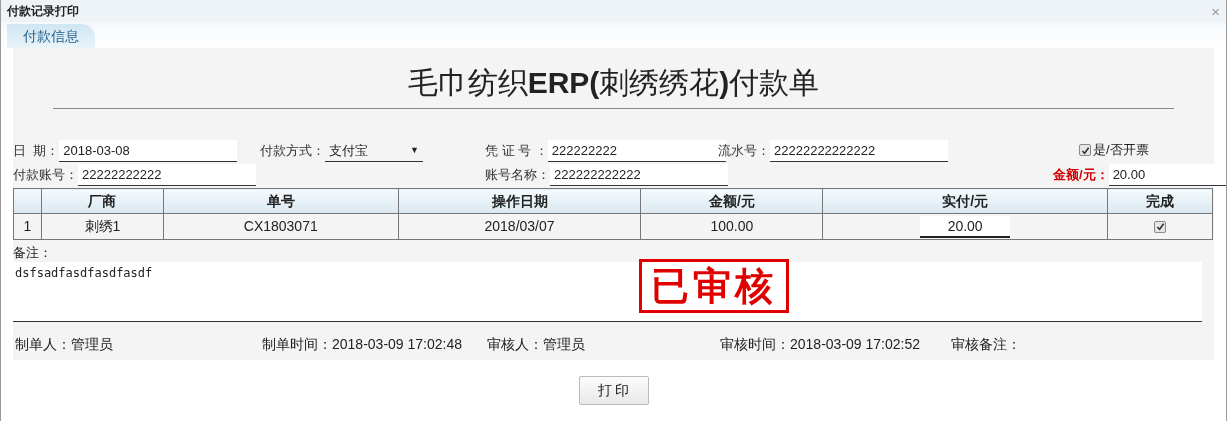 This screenshot has height=421, width=1227. I want to click on select-field: 支付宝 ▼, so click(374, 151).